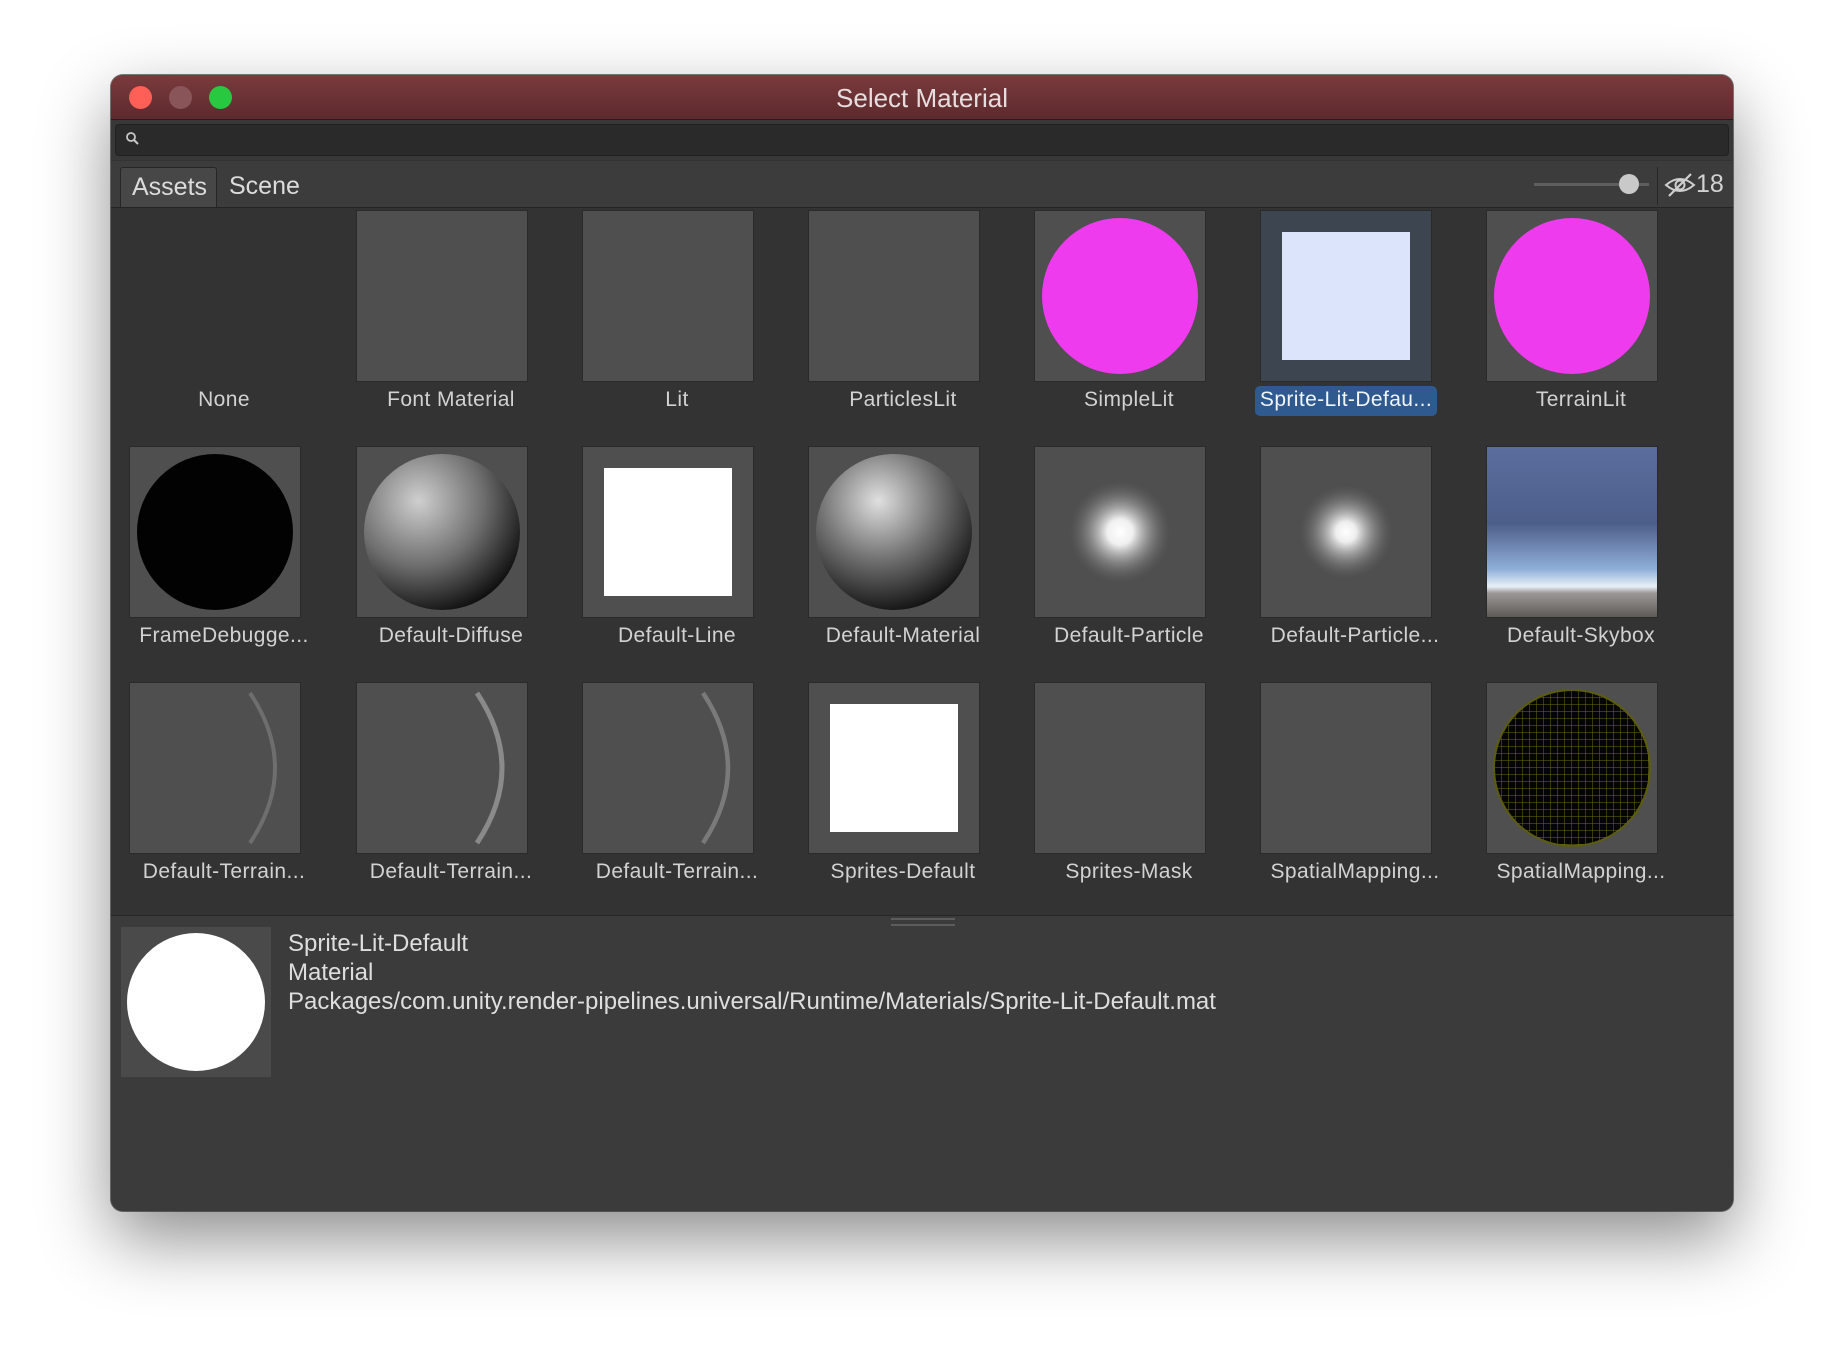  I want to click on tab-assets: Assets, so click(168, 187).